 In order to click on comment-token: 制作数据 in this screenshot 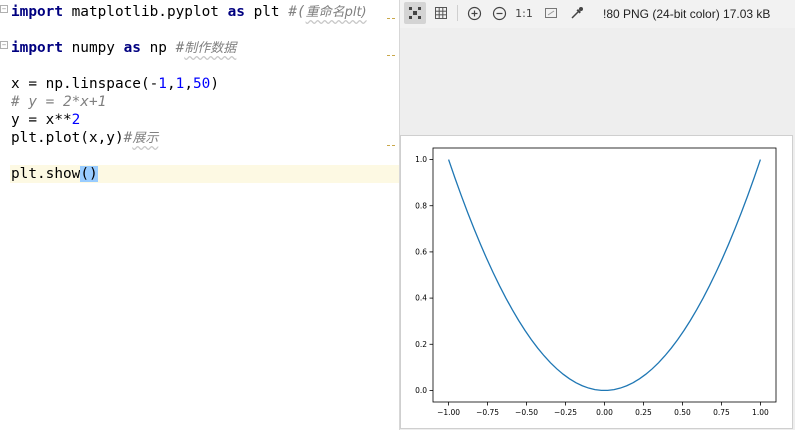, I will do `click(210, 48)`.